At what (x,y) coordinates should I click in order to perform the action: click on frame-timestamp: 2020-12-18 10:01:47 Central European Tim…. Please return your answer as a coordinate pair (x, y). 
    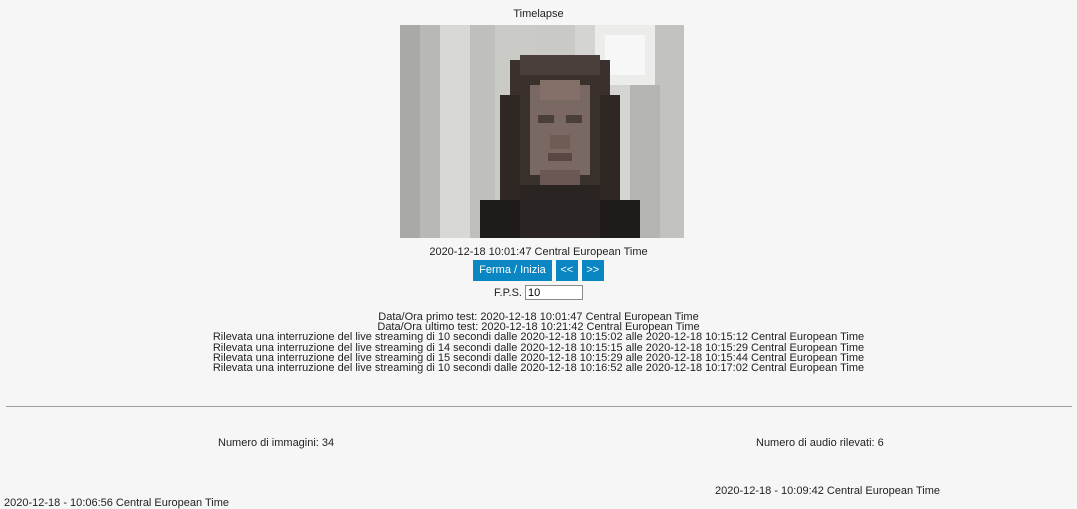
    Looking at the image, I should click on (538, 252).